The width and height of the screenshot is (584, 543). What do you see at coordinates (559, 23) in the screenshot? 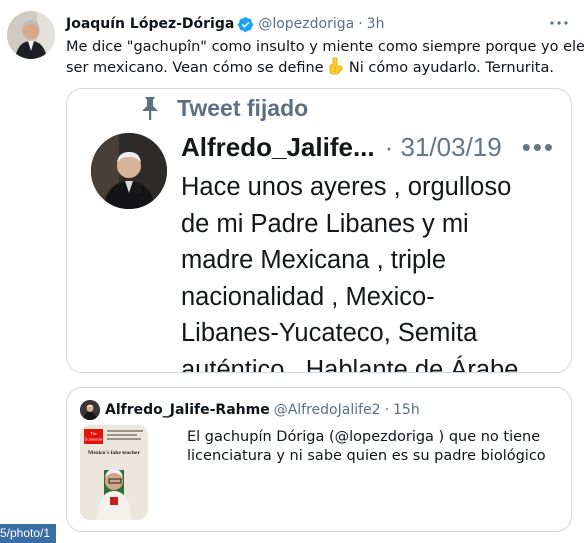
I see `more-icon` at bounding box center [559, 23].